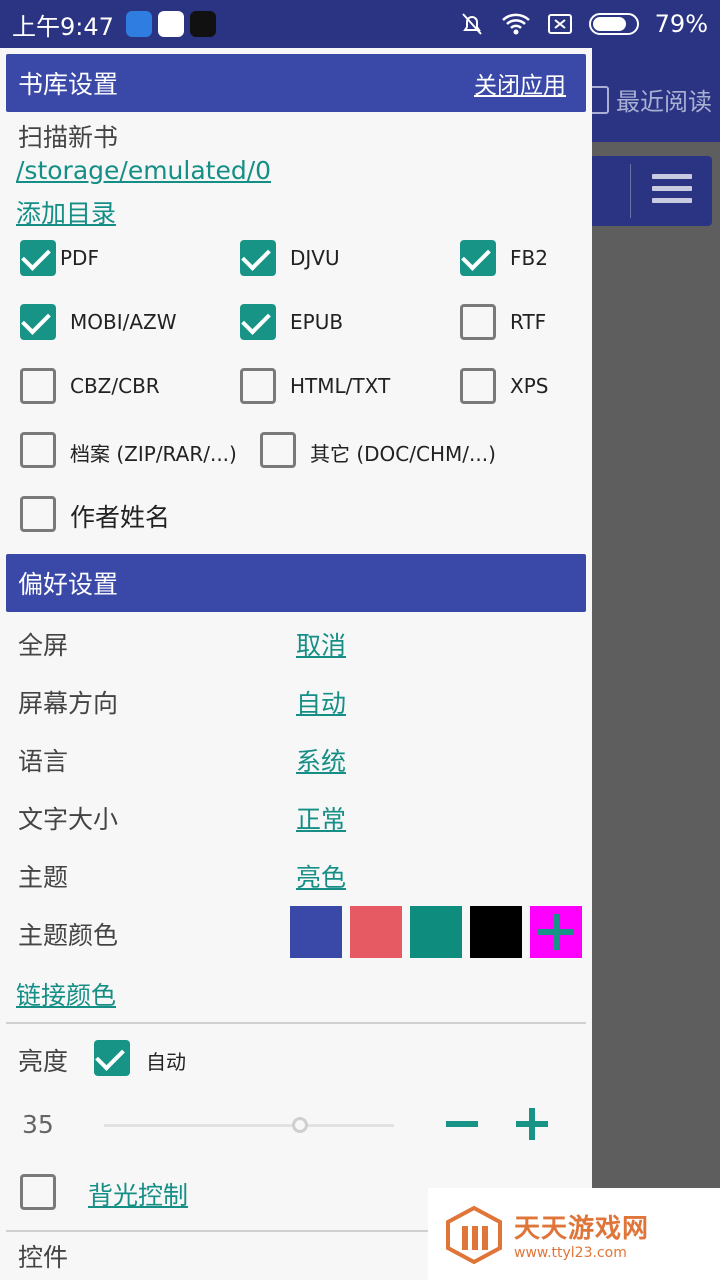 This screenshot has width=720, height=1280. What do you see at coordinates (138, 24) in the screenshot?
I see `shield-icon` at bounding box center [138, 24].